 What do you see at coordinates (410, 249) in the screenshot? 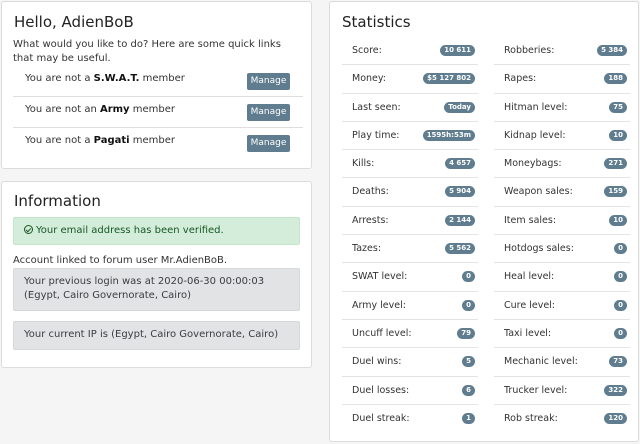
I see `stat-row: Tazes: 5 562` at bounding box center [410, 249].